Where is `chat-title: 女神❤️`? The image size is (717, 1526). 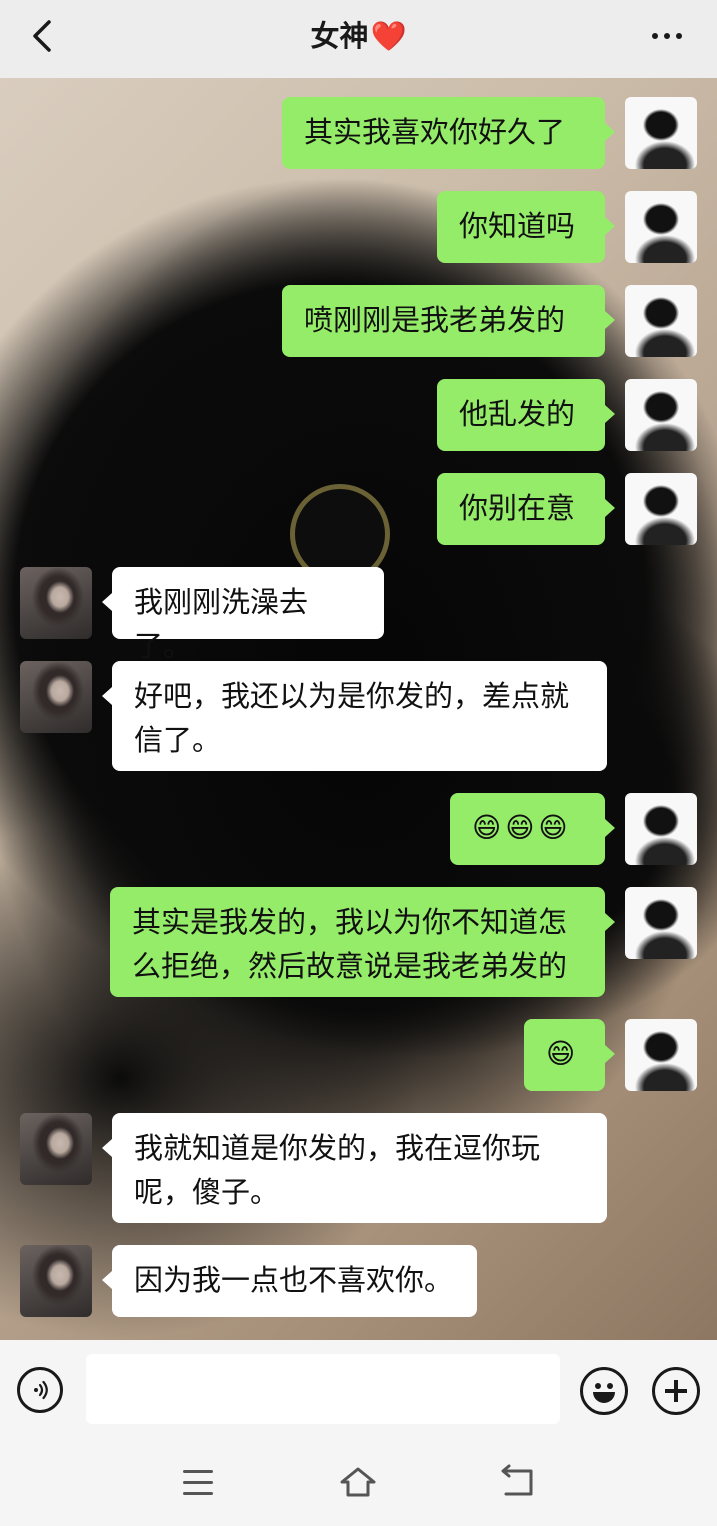
chat-title: 女神❤️ is located at coordinates (358, 36).